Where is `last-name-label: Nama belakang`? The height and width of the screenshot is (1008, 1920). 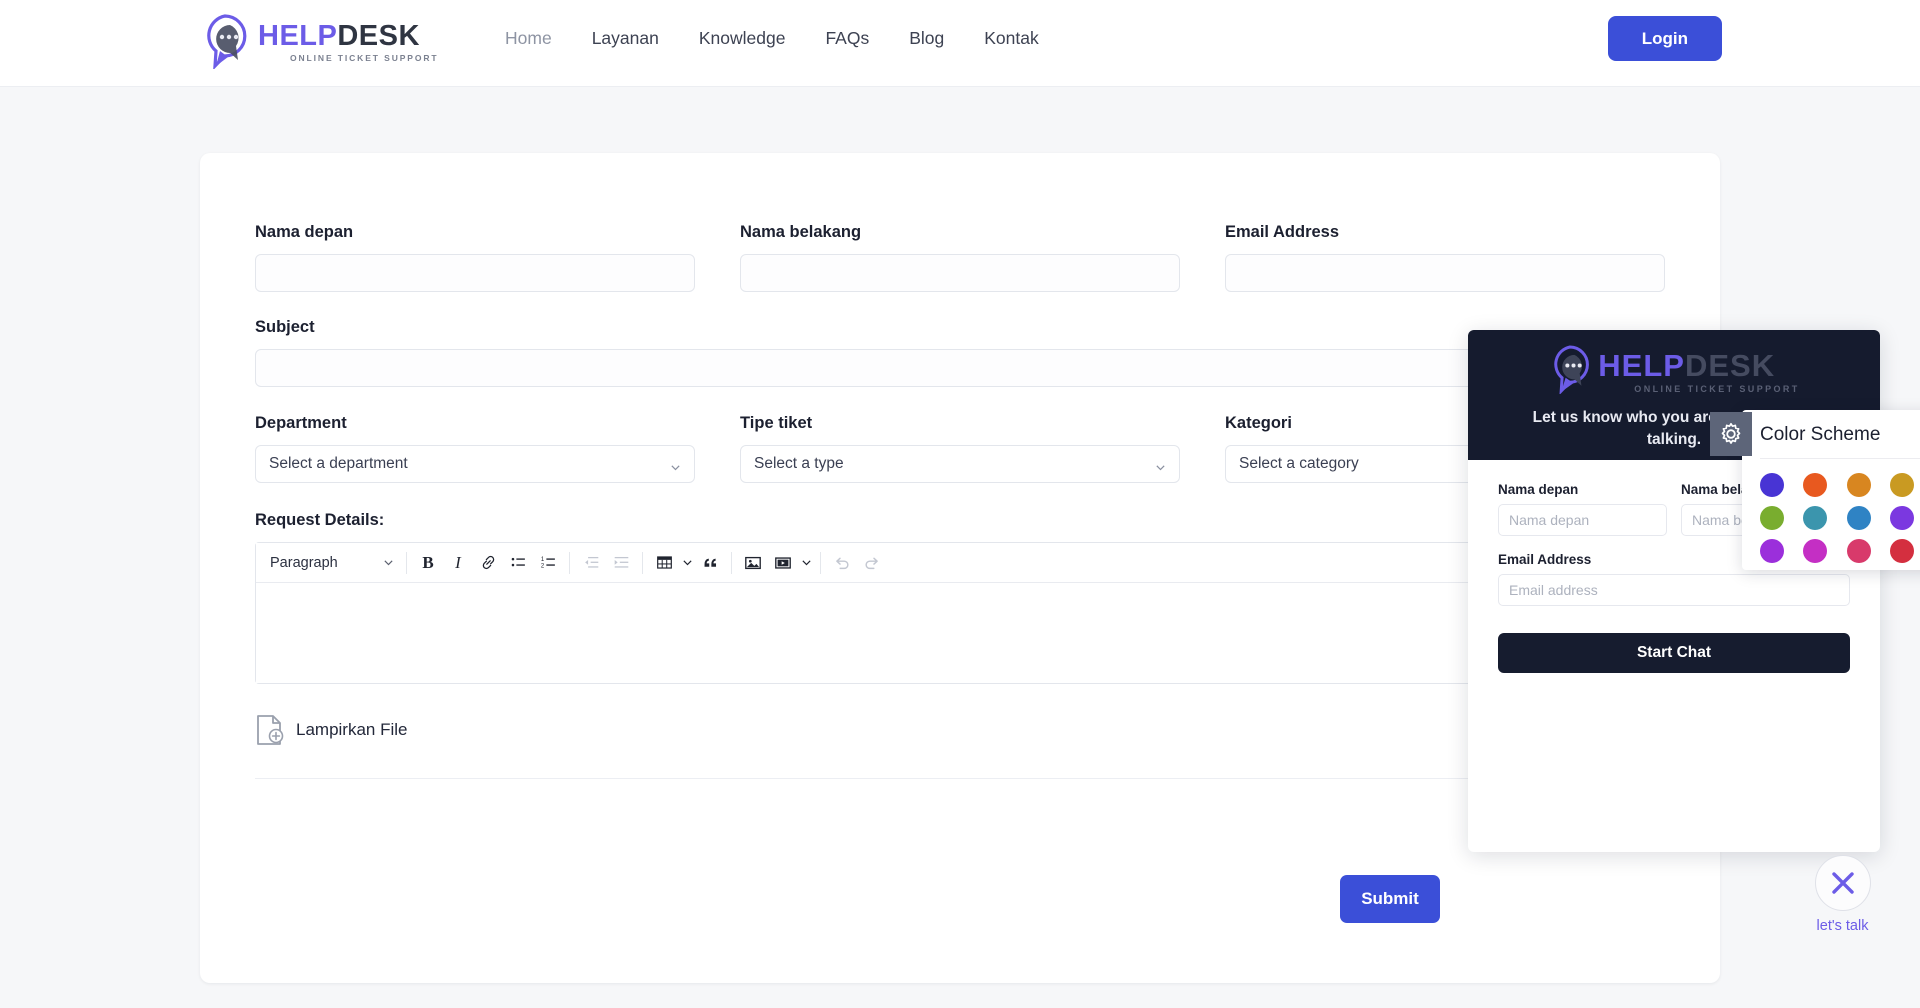
last-name-label: Nama belakang is located at coordinates (801, 232).